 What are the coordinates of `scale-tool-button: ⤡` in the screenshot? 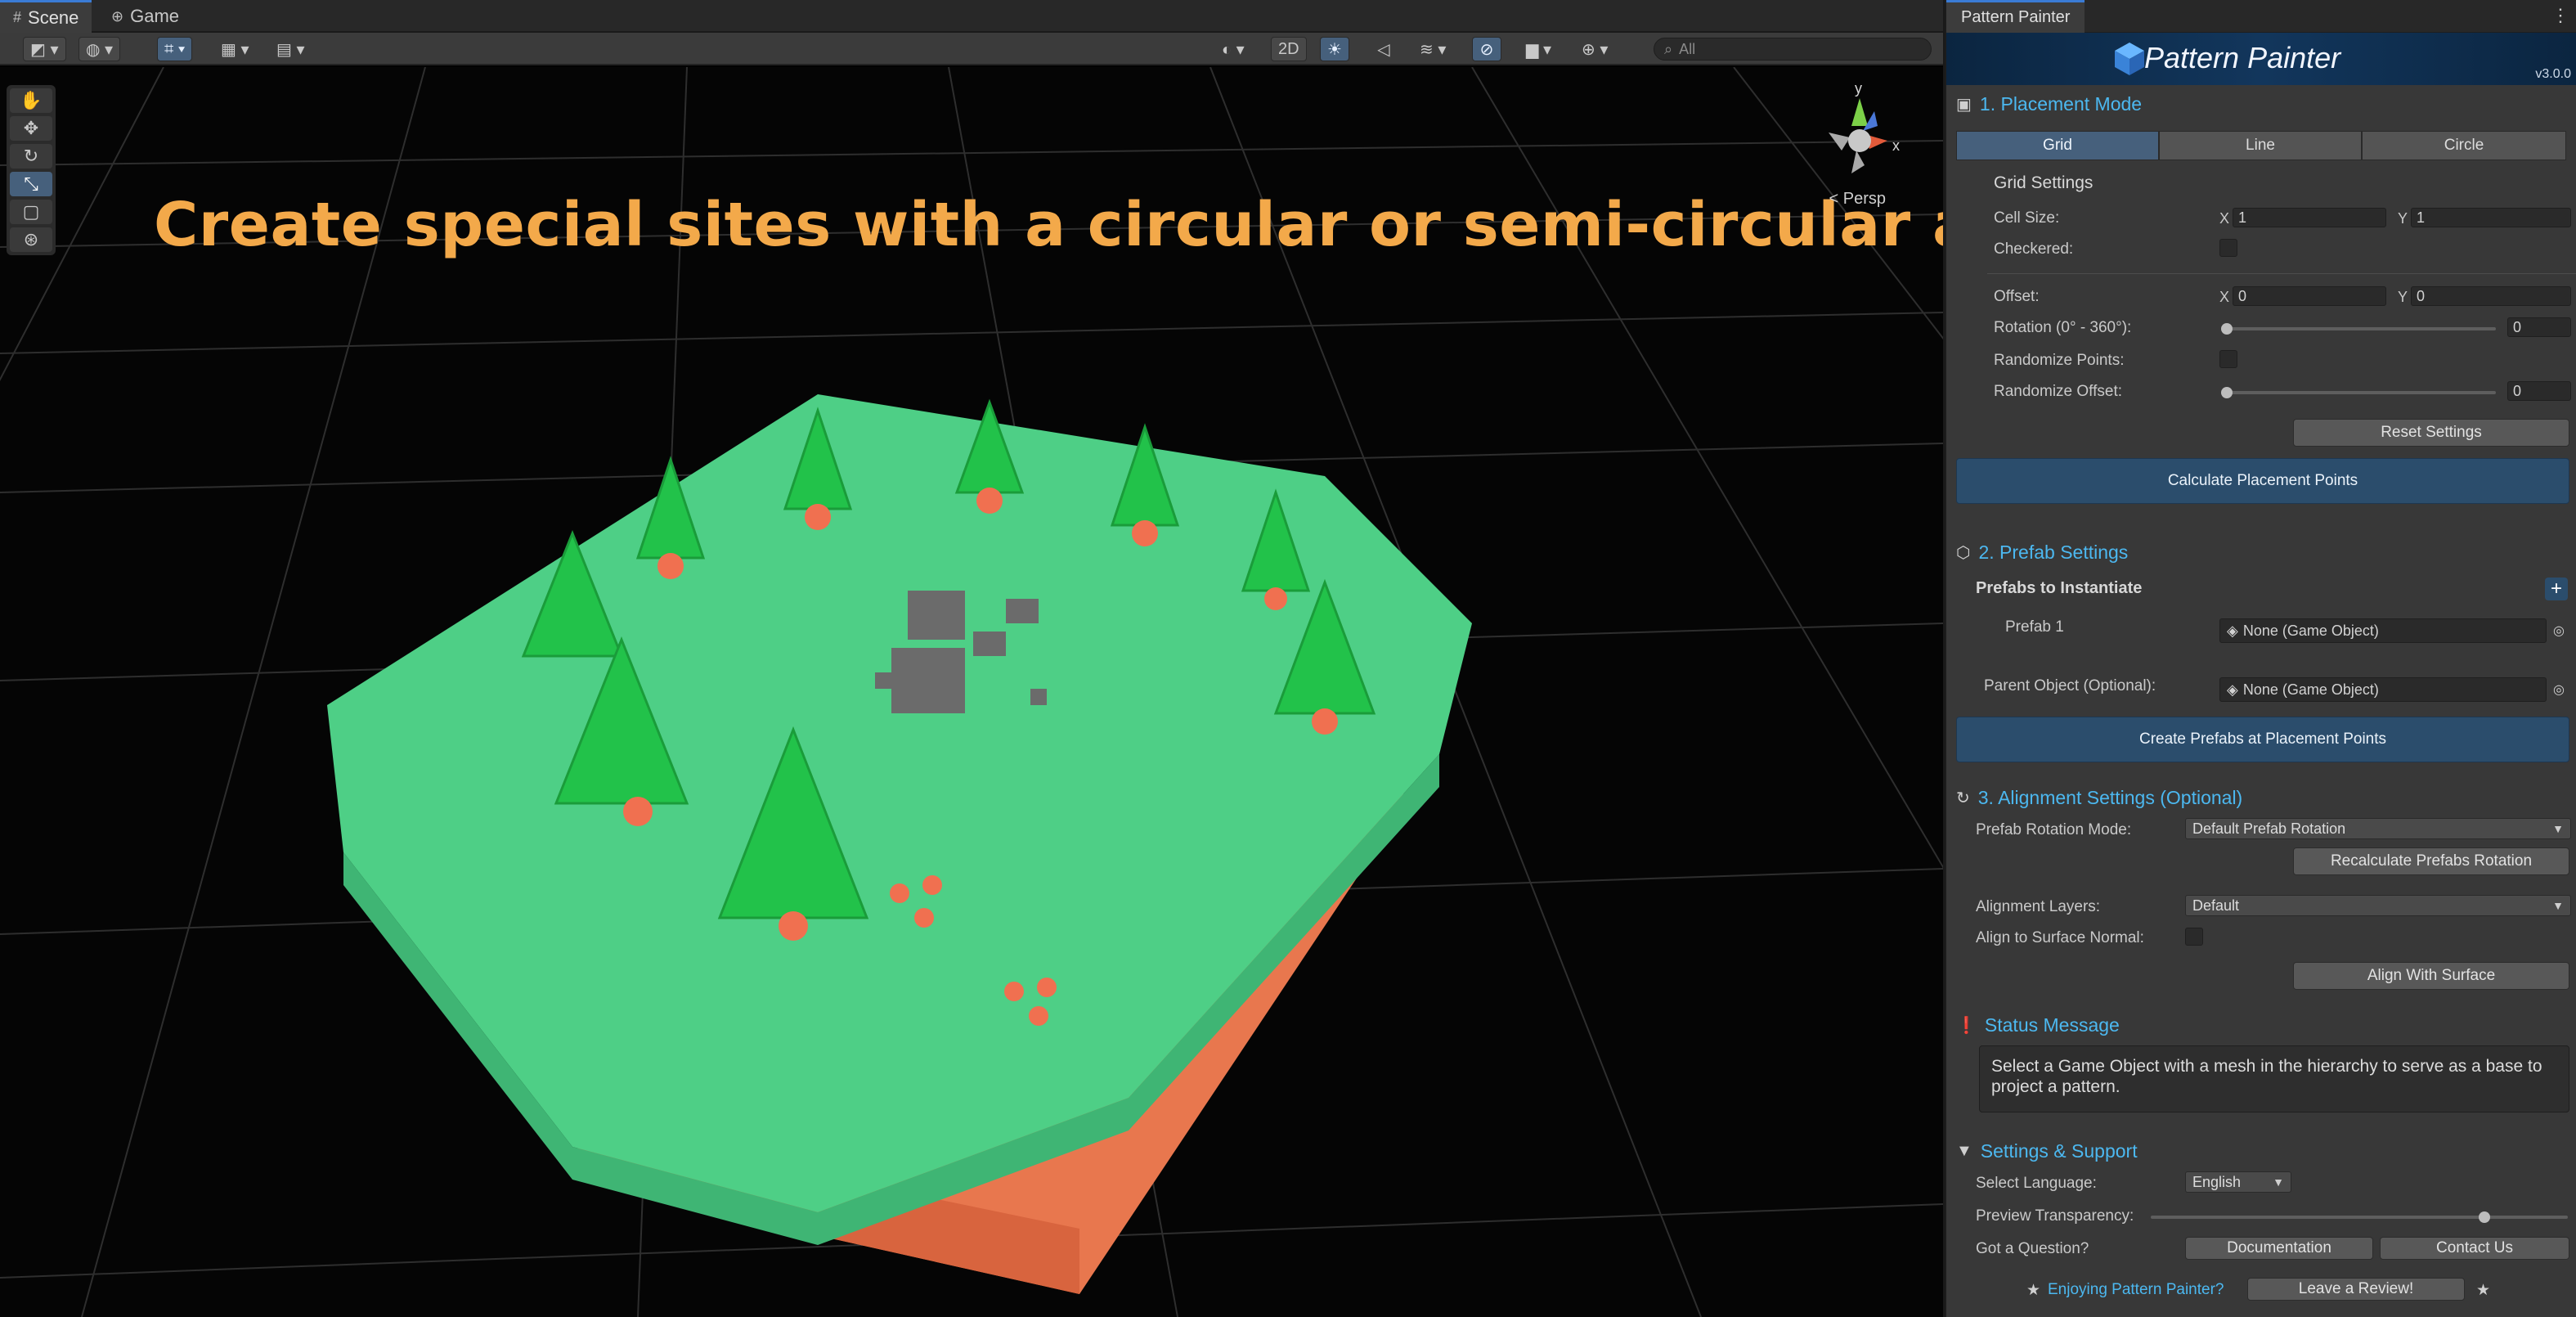 It's located at (31, 184).